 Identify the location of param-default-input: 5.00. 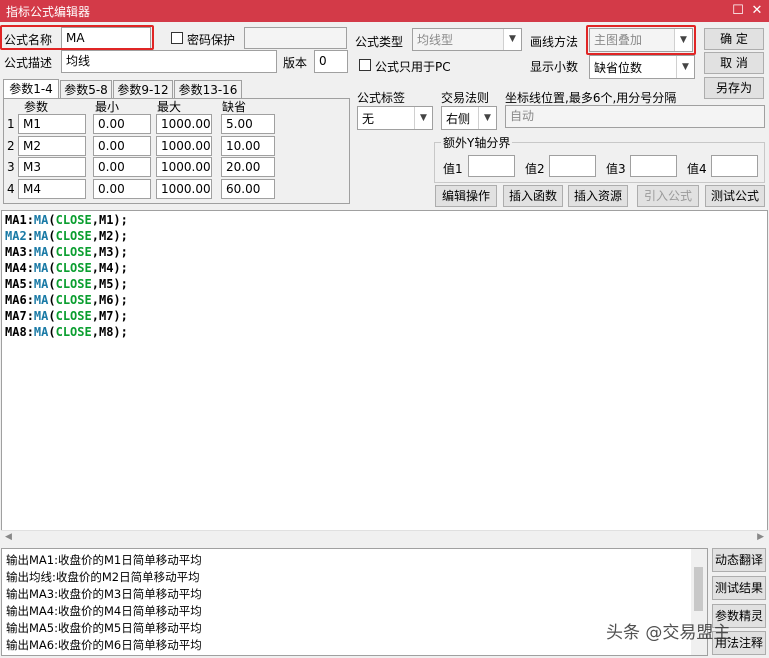
(248, 124).